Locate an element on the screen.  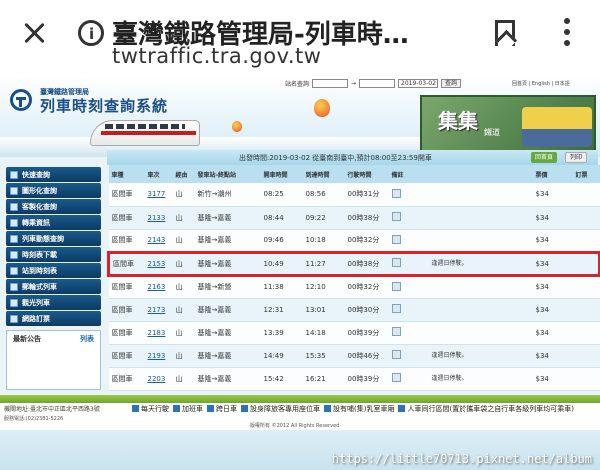
back-button: 回首頁 is located at coordinates (544, 157).